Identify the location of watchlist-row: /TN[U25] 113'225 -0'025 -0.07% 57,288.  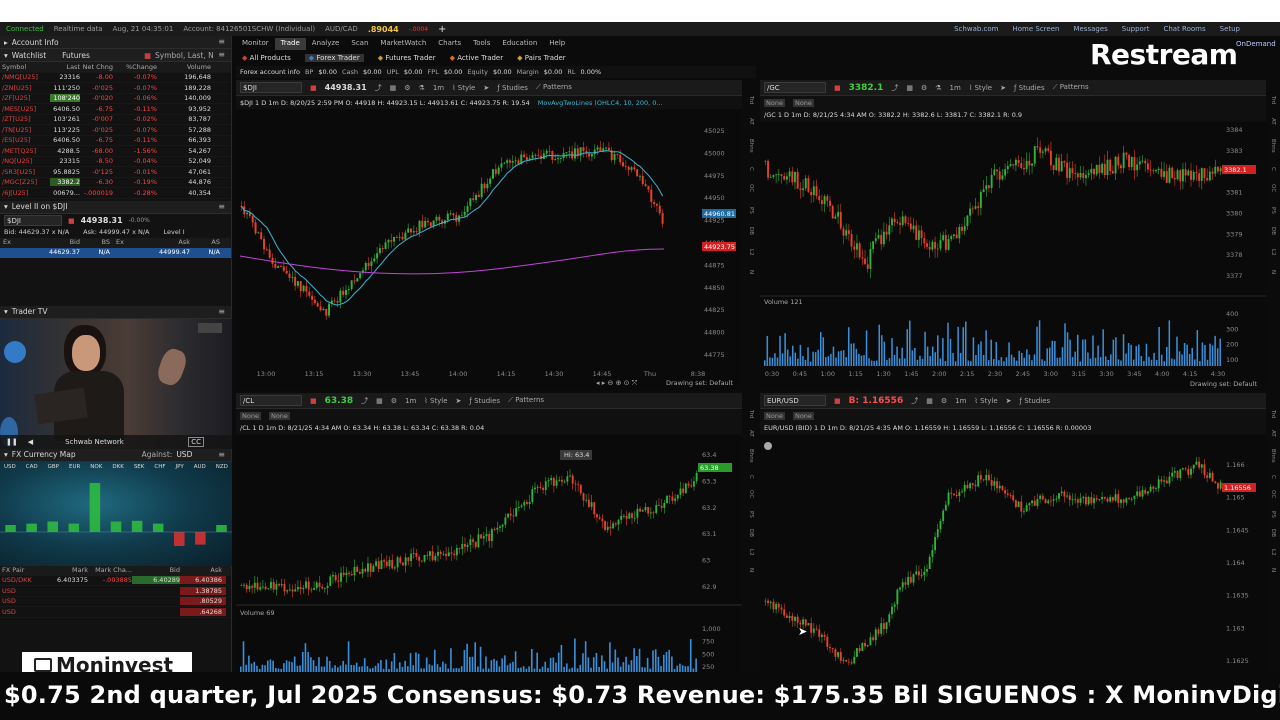
(115, 130).